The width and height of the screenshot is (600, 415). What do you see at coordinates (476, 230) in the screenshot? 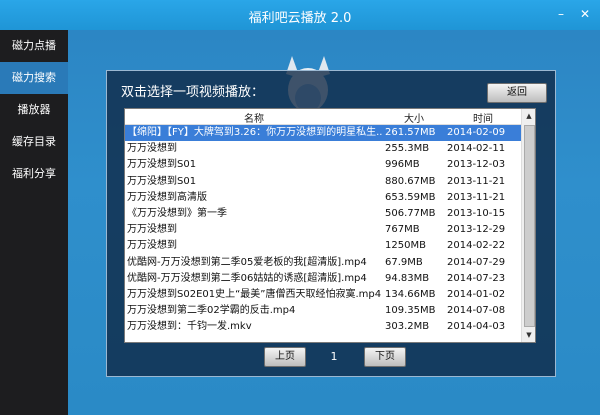
I see `item-date: 2013-12-29` at bounding box center [476, 230].